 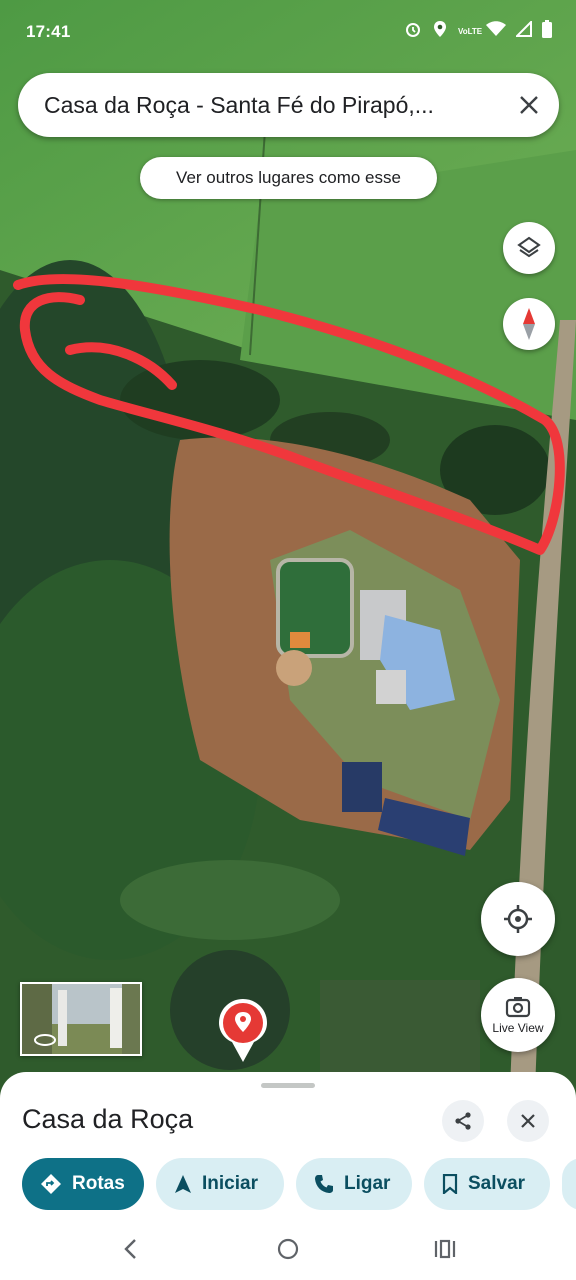 What do you see at coordinates (324, 1184) in the screenshot?
I see `phone-icon` at bounding box center [324, 1184].